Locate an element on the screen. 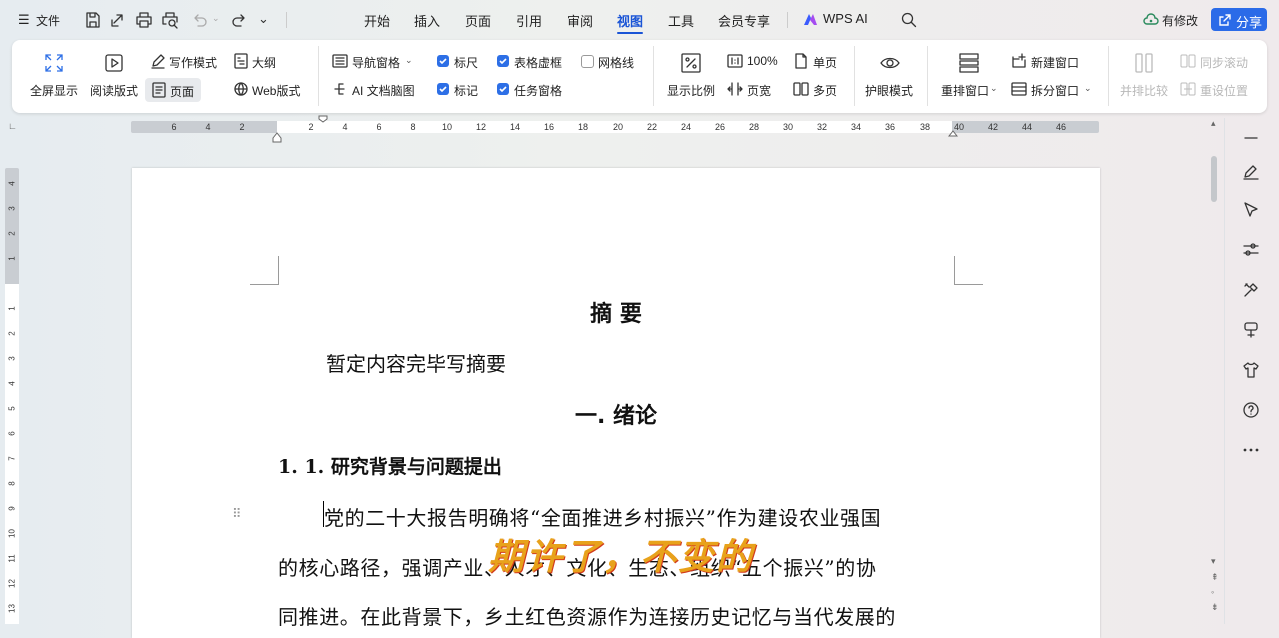 This screenshot has height=638, width=1279. watermark-overlay: 期许了，不变的 is located at coordinates (621, 557).